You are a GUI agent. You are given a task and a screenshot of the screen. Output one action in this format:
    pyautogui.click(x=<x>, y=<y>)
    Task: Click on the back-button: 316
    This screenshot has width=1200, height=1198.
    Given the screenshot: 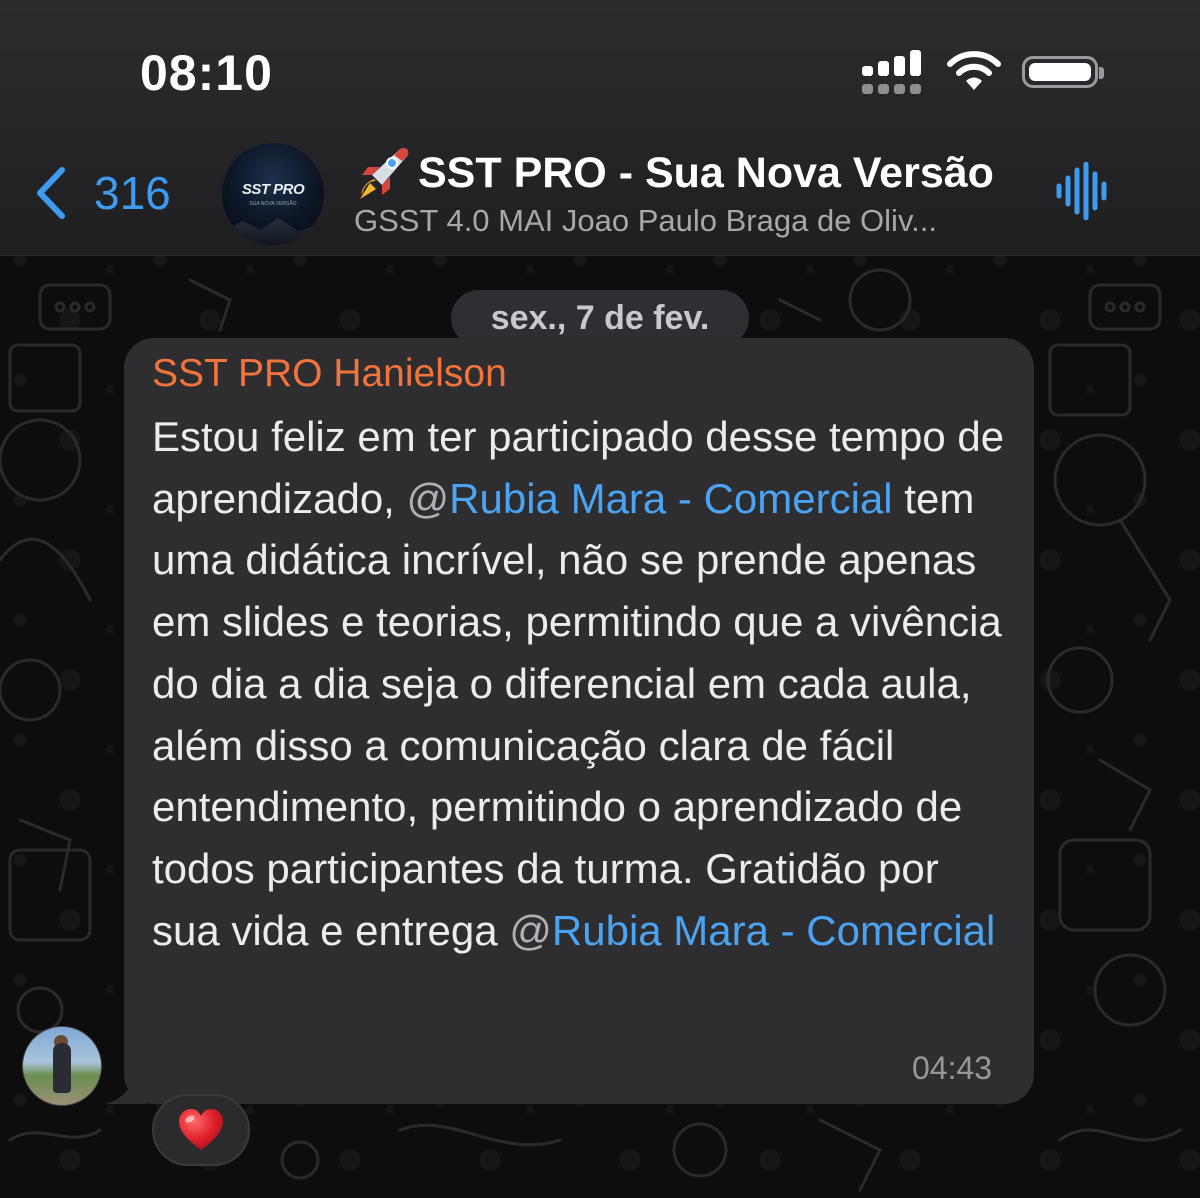 What is the action you would take?
    pyautogui.click(x=102, y=193)
    